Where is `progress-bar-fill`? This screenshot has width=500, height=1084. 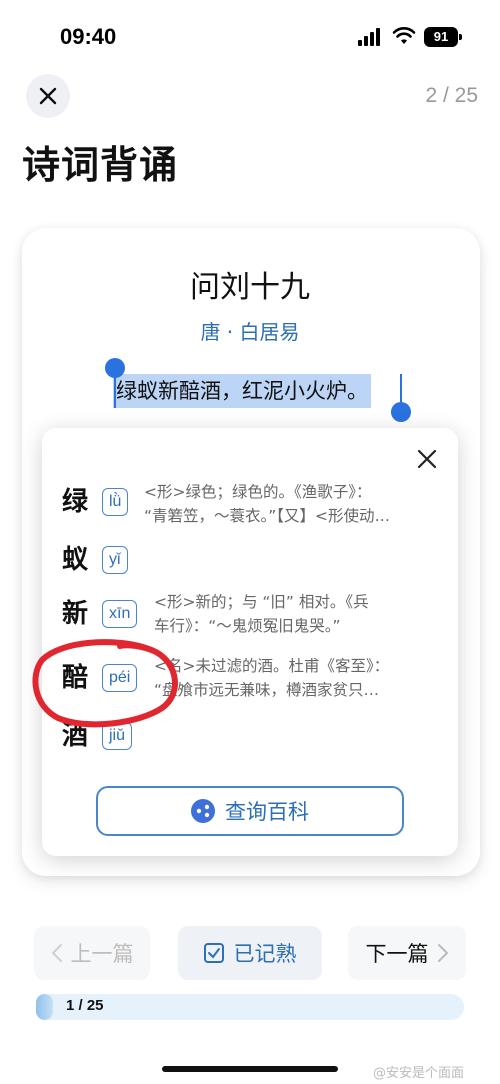 progress-bar-fill is located at coordinates (44, 1007).